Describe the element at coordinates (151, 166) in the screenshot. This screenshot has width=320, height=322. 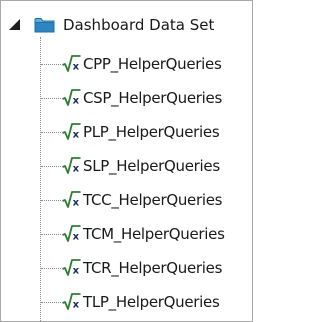
I see `tree-item-label: SLP_HelperQueries` at that location.